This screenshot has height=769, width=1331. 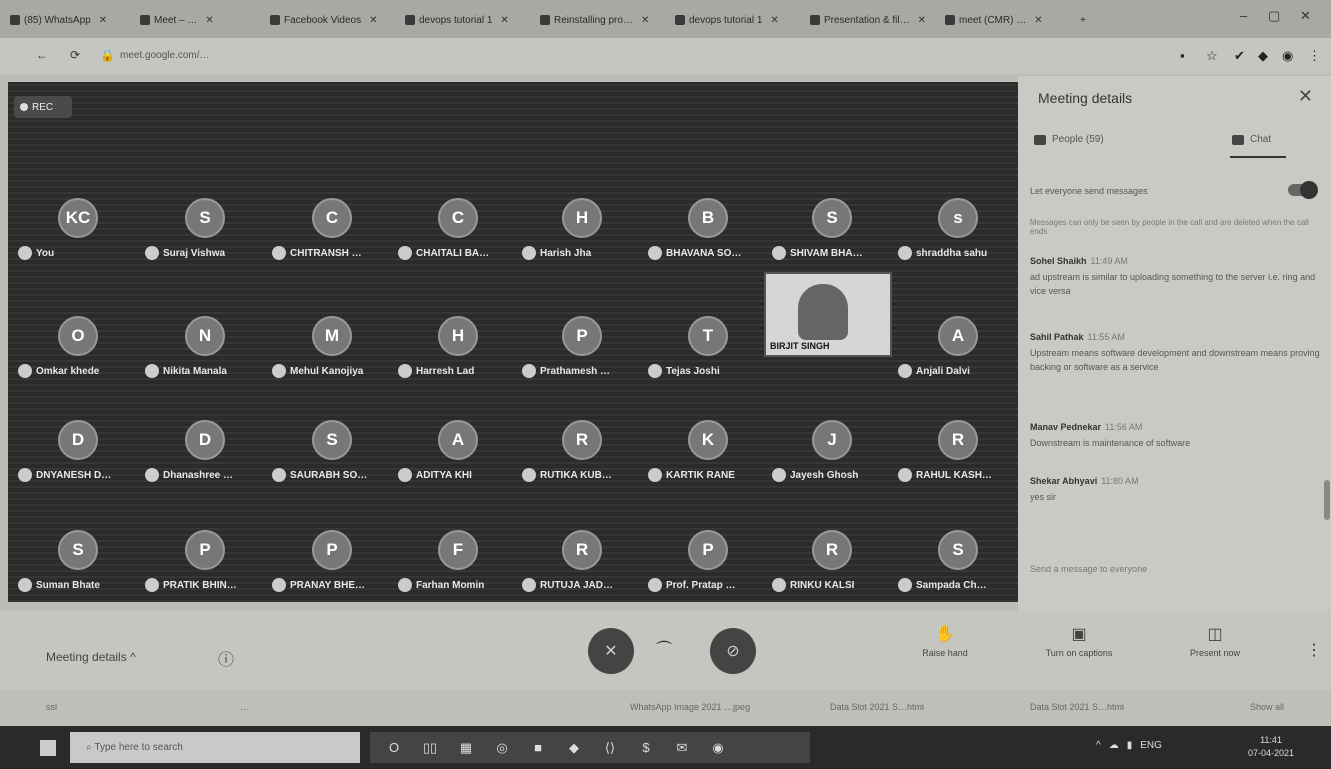 I want to click on battery-icon: ▮, so click(x=1130, y=745).